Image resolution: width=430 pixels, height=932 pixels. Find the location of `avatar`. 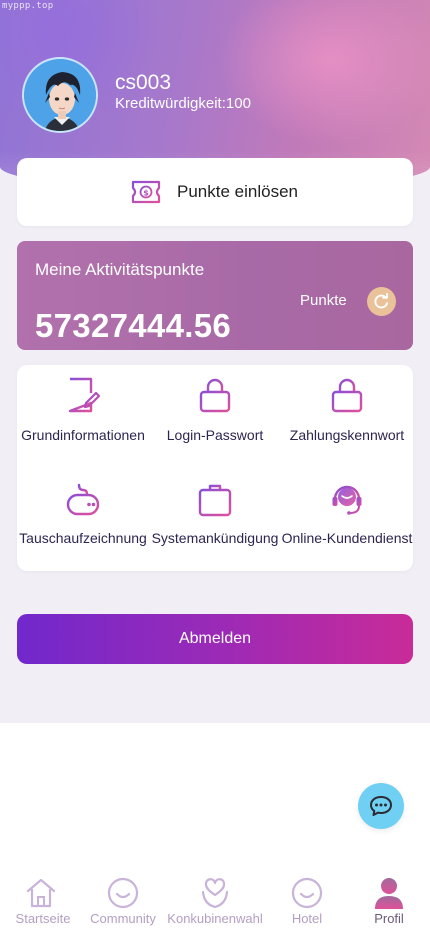

avatar is located at coordinates (60, 95).